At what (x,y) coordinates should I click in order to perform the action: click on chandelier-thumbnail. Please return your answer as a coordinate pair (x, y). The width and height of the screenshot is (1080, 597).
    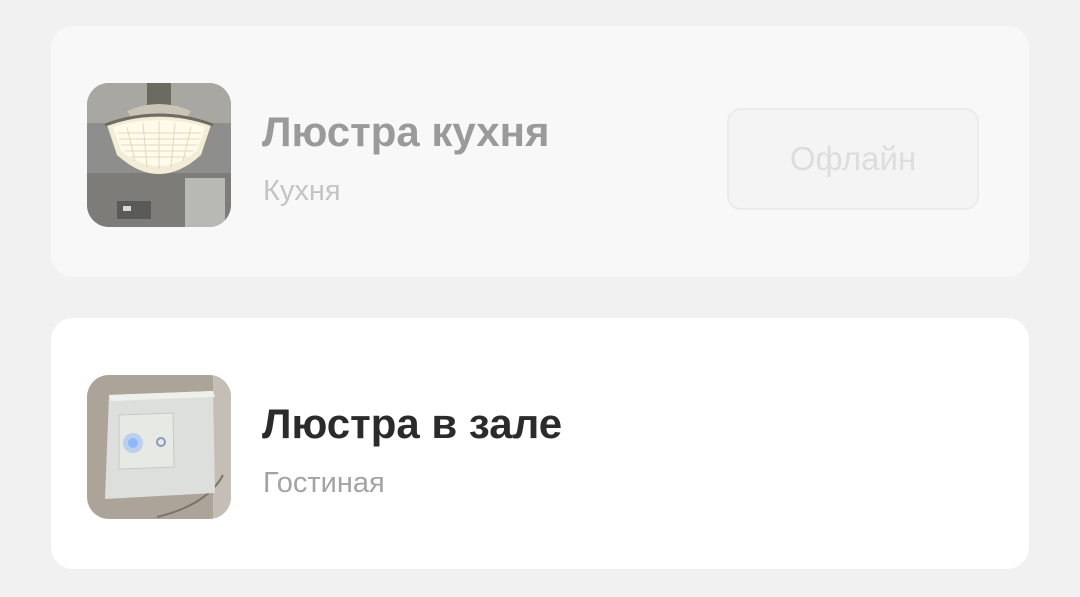
    Looking at the image, I should click on (159, 155).